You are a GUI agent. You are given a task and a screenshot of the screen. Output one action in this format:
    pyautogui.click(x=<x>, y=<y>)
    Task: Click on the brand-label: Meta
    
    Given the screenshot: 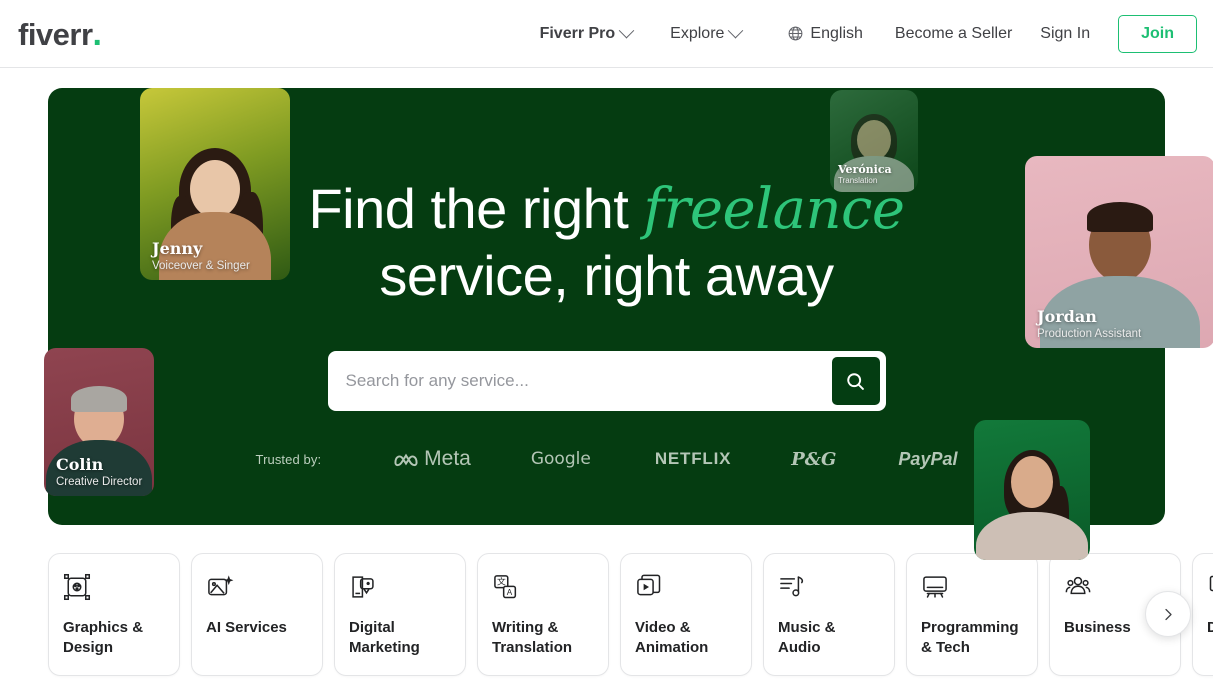 What is the action you would take?
    pyautogui.click(x=447, y=459)
    